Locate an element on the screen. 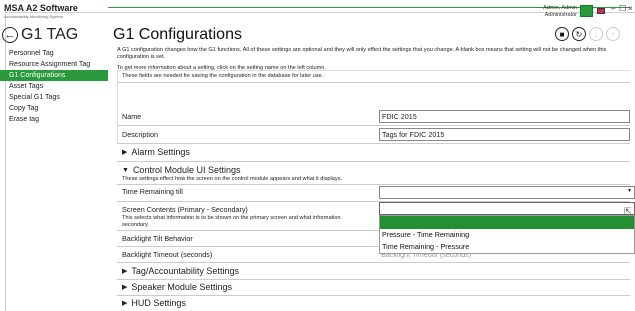  page-title: G1 Configurations is located at coordinates (177, 34).